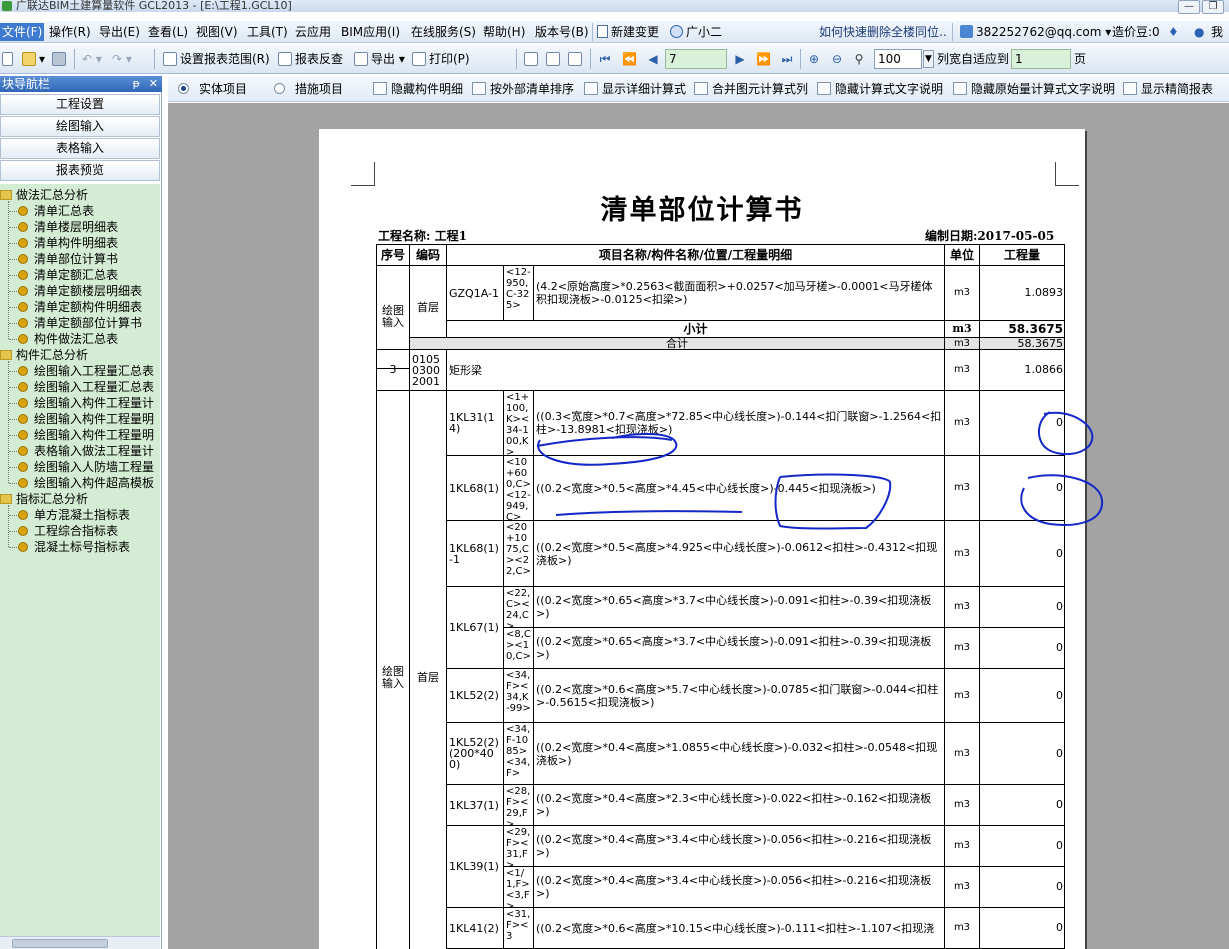 Image resolution: width=1229 pixels, height=949 pixels. I want to click on tree-item: 单方混凝土指标表, so click(89, 515).